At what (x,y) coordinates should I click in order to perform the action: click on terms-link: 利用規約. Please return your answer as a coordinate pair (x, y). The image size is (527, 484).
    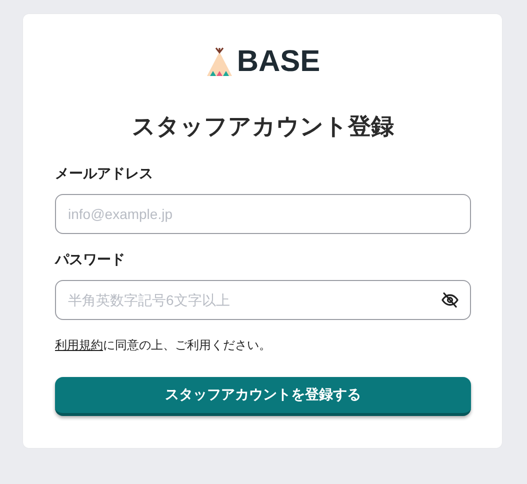
    Looking at the image, I should click on (79, 345).